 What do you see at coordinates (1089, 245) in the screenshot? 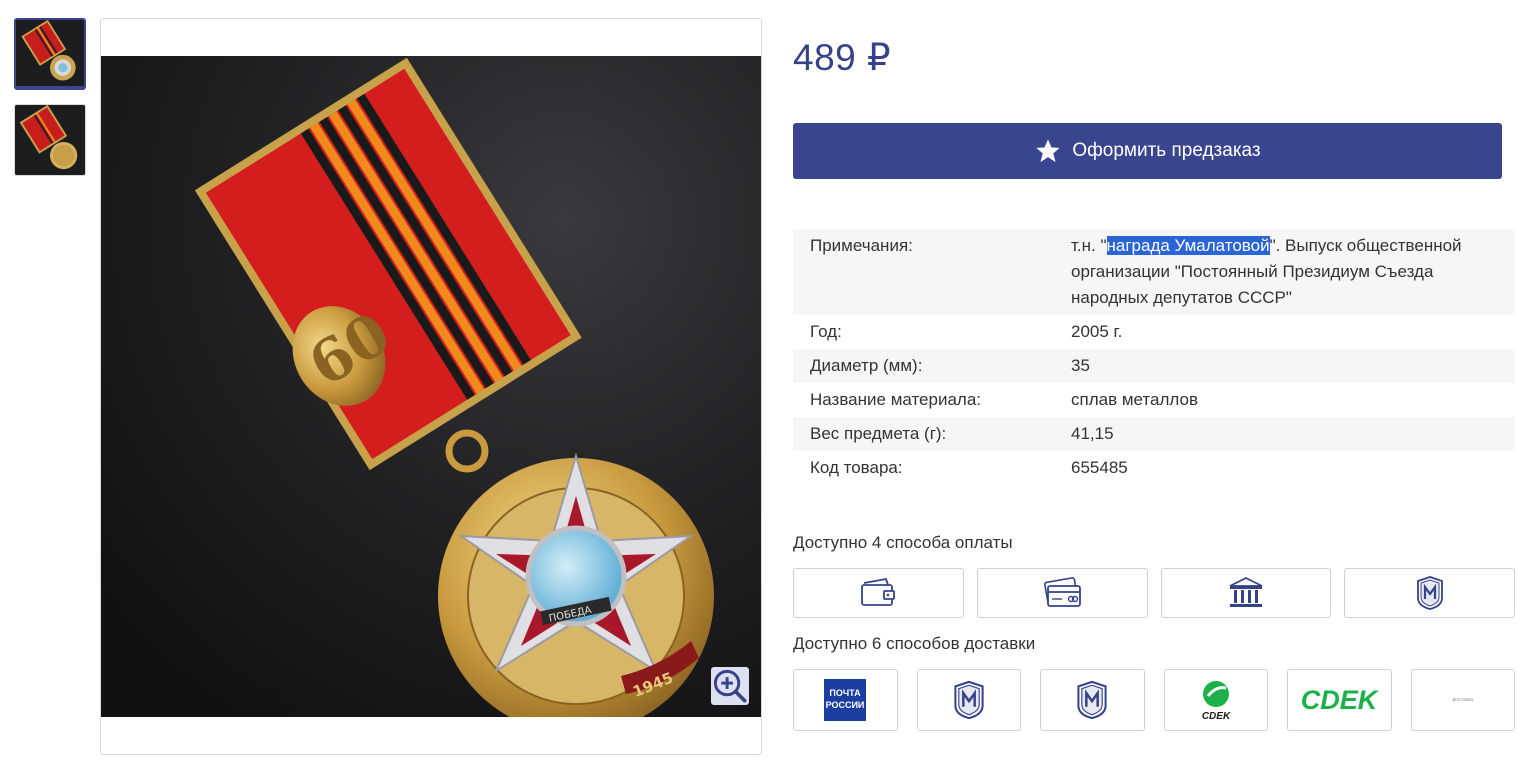
I see `spec-value-text: т.н. "` at bounding box center [1089, 245].